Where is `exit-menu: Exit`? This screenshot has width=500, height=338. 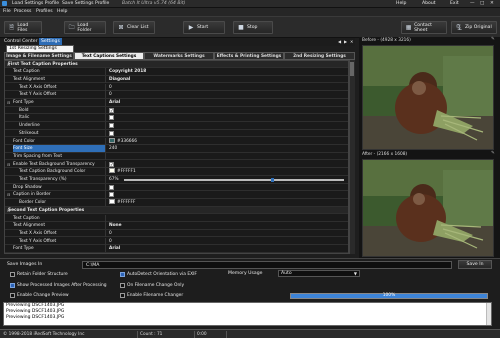
exit-menu: Exit is located at coordinates (454, 4).